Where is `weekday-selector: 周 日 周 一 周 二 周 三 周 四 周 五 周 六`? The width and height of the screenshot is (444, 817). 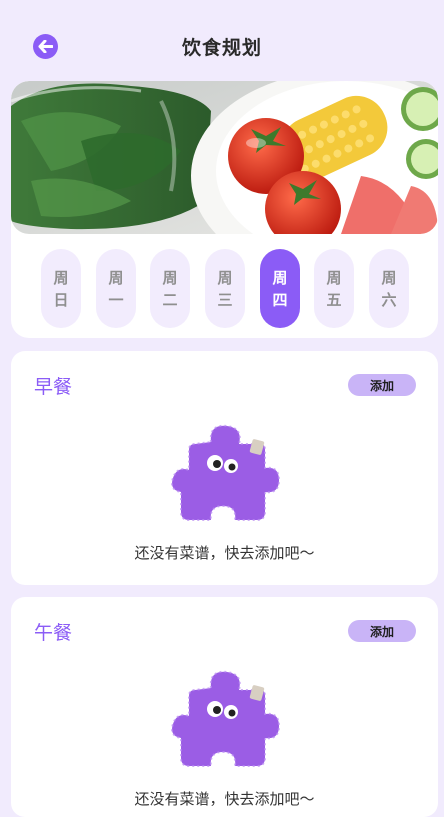 weekday-selector: 周 日 周 一 周 二 周 三 周 四 周 五 周 六 is located at coordinates (226, 288).